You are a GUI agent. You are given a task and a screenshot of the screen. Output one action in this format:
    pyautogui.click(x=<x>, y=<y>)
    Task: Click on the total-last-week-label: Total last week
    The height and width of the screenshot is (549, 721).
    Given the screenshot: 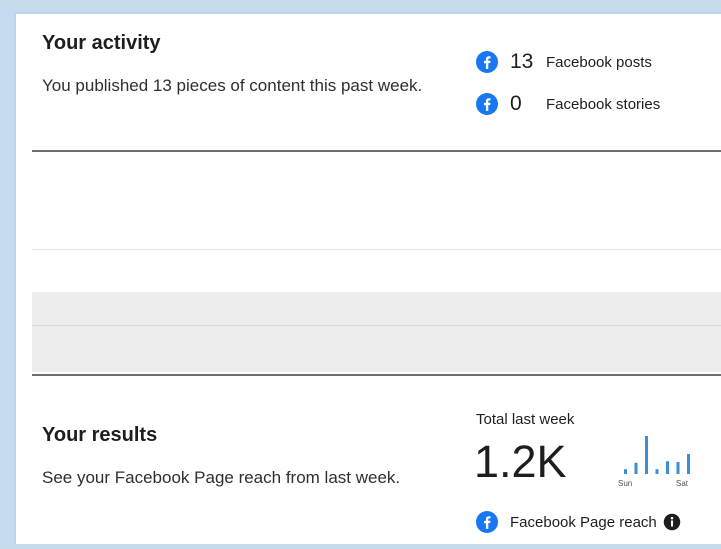 What is the action you would take?
    pyautogui.click(x=525, y=419)
    